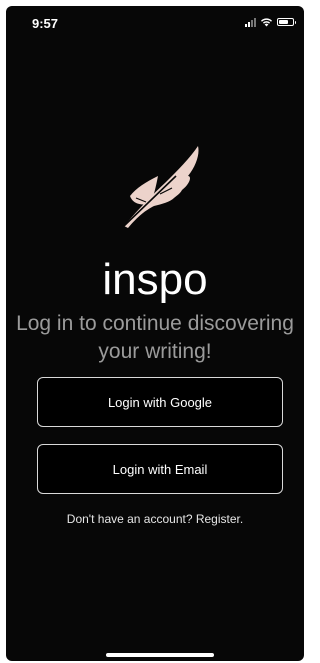 This screenshot has height=663, width=320. What do you see at coordinates (155, 279) in the screenshot?
I see `app-name: inspo` at bounding box center [155, 279].